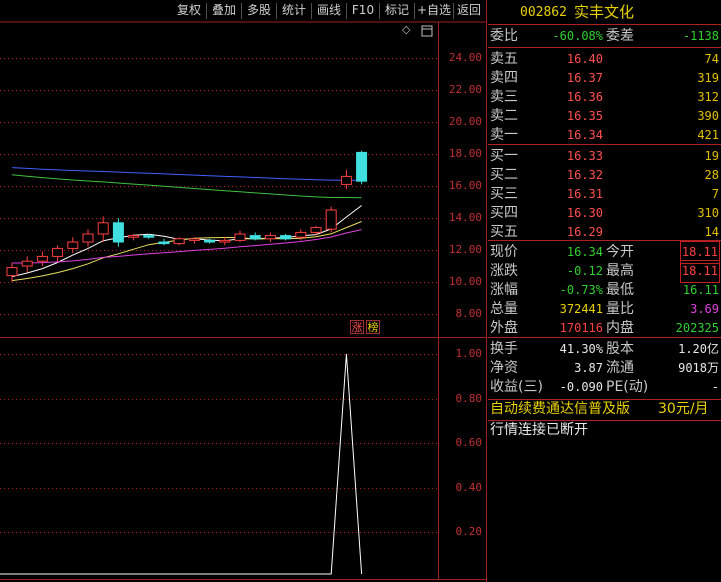  Describe the element at coordinates (465, 57) in the screenshot. I see `price-tick-label: 24.00` at that location.